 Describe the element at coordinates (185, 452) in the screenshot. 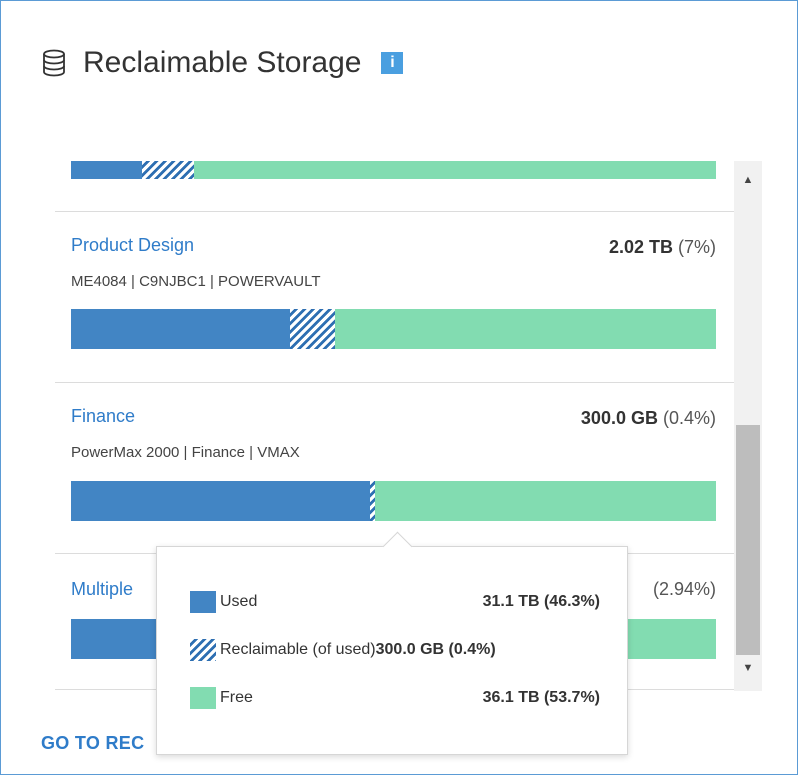

I see `row-subtitle: PowerMax 2000 | Finance | VMAX` at that location.